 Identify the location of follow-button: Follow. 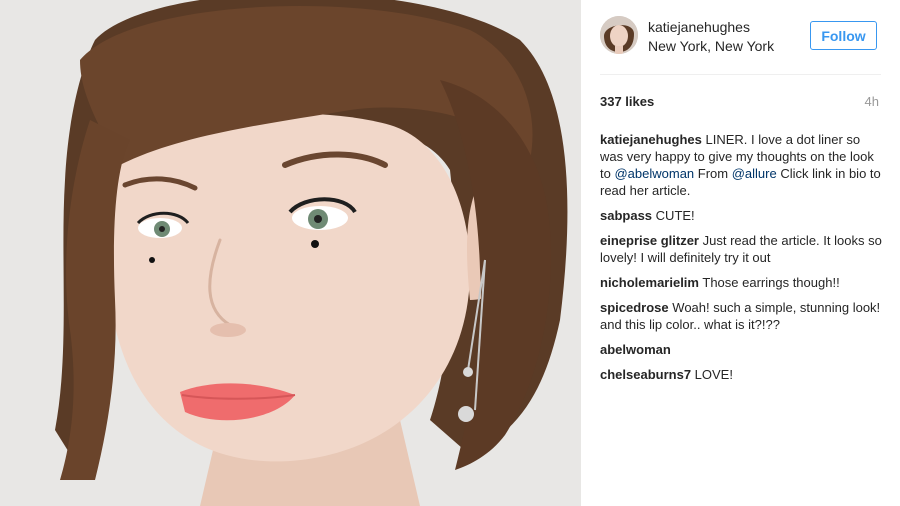
(843, 35).